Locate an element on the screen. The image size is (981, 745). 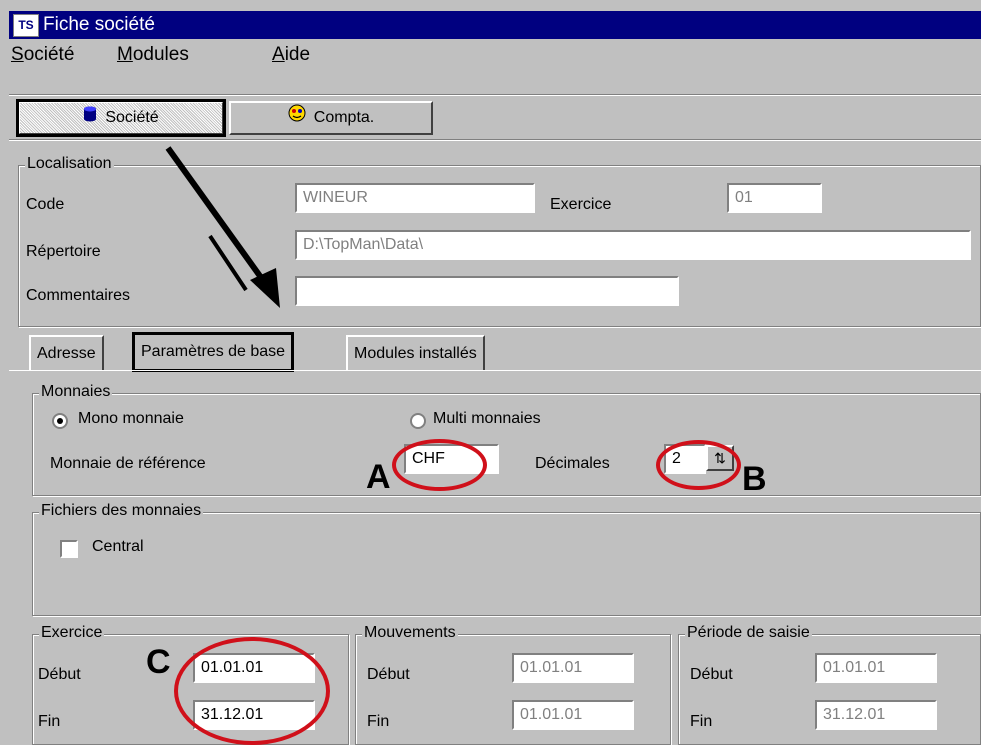
societe-button: Société is located at coordinates (121, 118).